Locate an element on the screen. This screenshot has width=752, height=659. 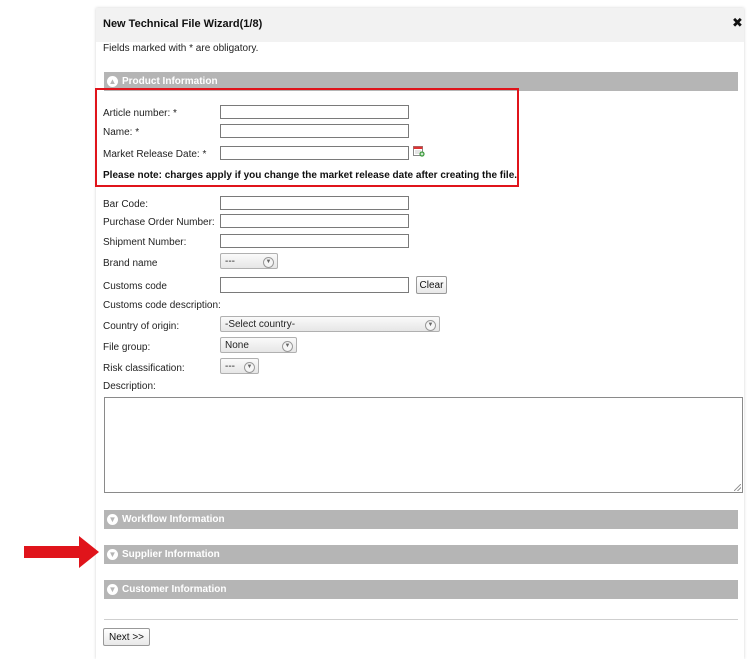
close-icon: ✖ is located at coordinates (737, 23).